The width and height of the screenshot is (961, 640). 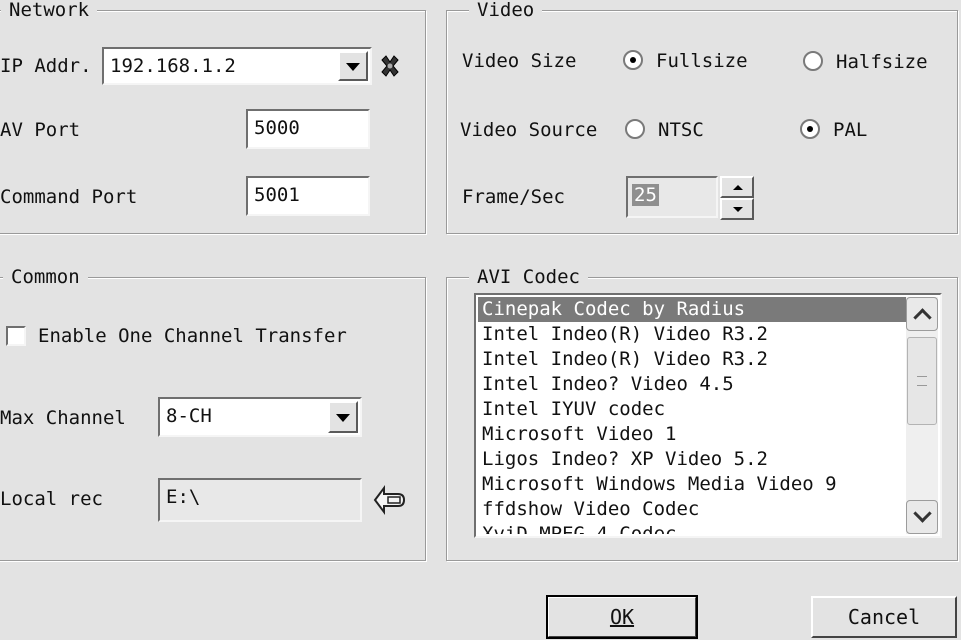 What do you see at coordinates (192, 336) in the screenshot?
I see `enable-one-channel-label: Enable One Channel Transfer` at bounding box center [192, 336].